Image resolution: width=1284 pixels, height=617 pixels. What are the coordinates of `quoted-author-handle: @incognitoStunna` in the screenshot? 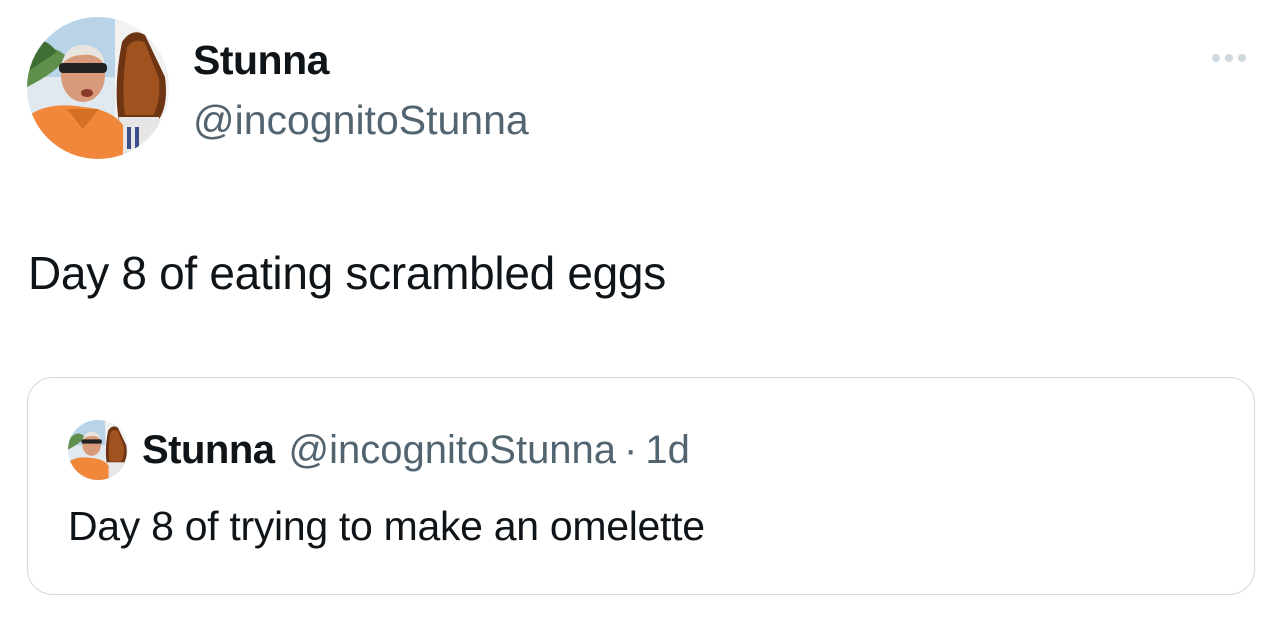 It's located at (453, 450).